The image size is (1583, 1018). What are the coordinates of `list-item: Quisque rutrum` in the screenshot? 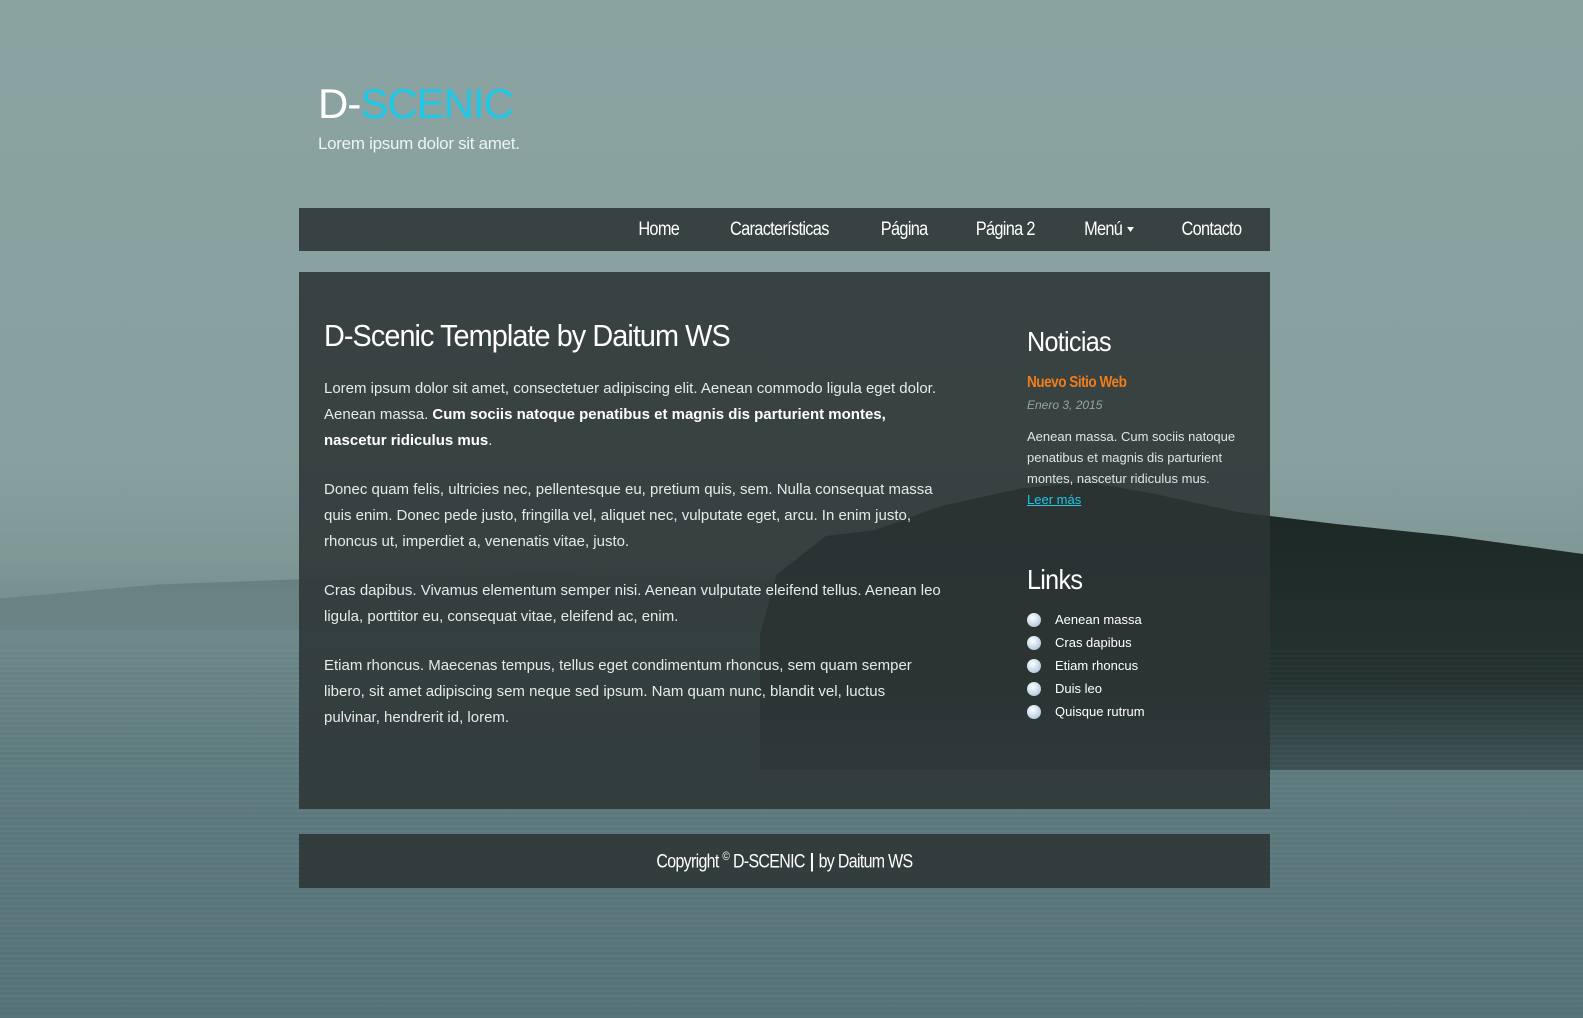 It's located at (1134, 711).